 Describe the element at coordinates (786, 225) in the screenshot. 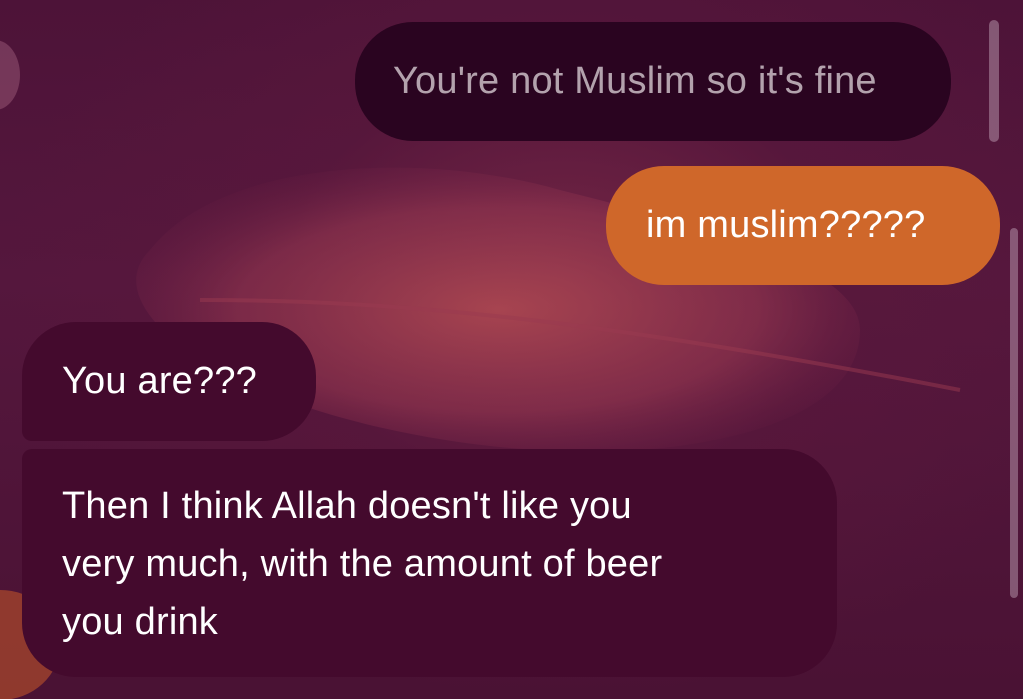

I see `message-text: im muslim?????` at that location.